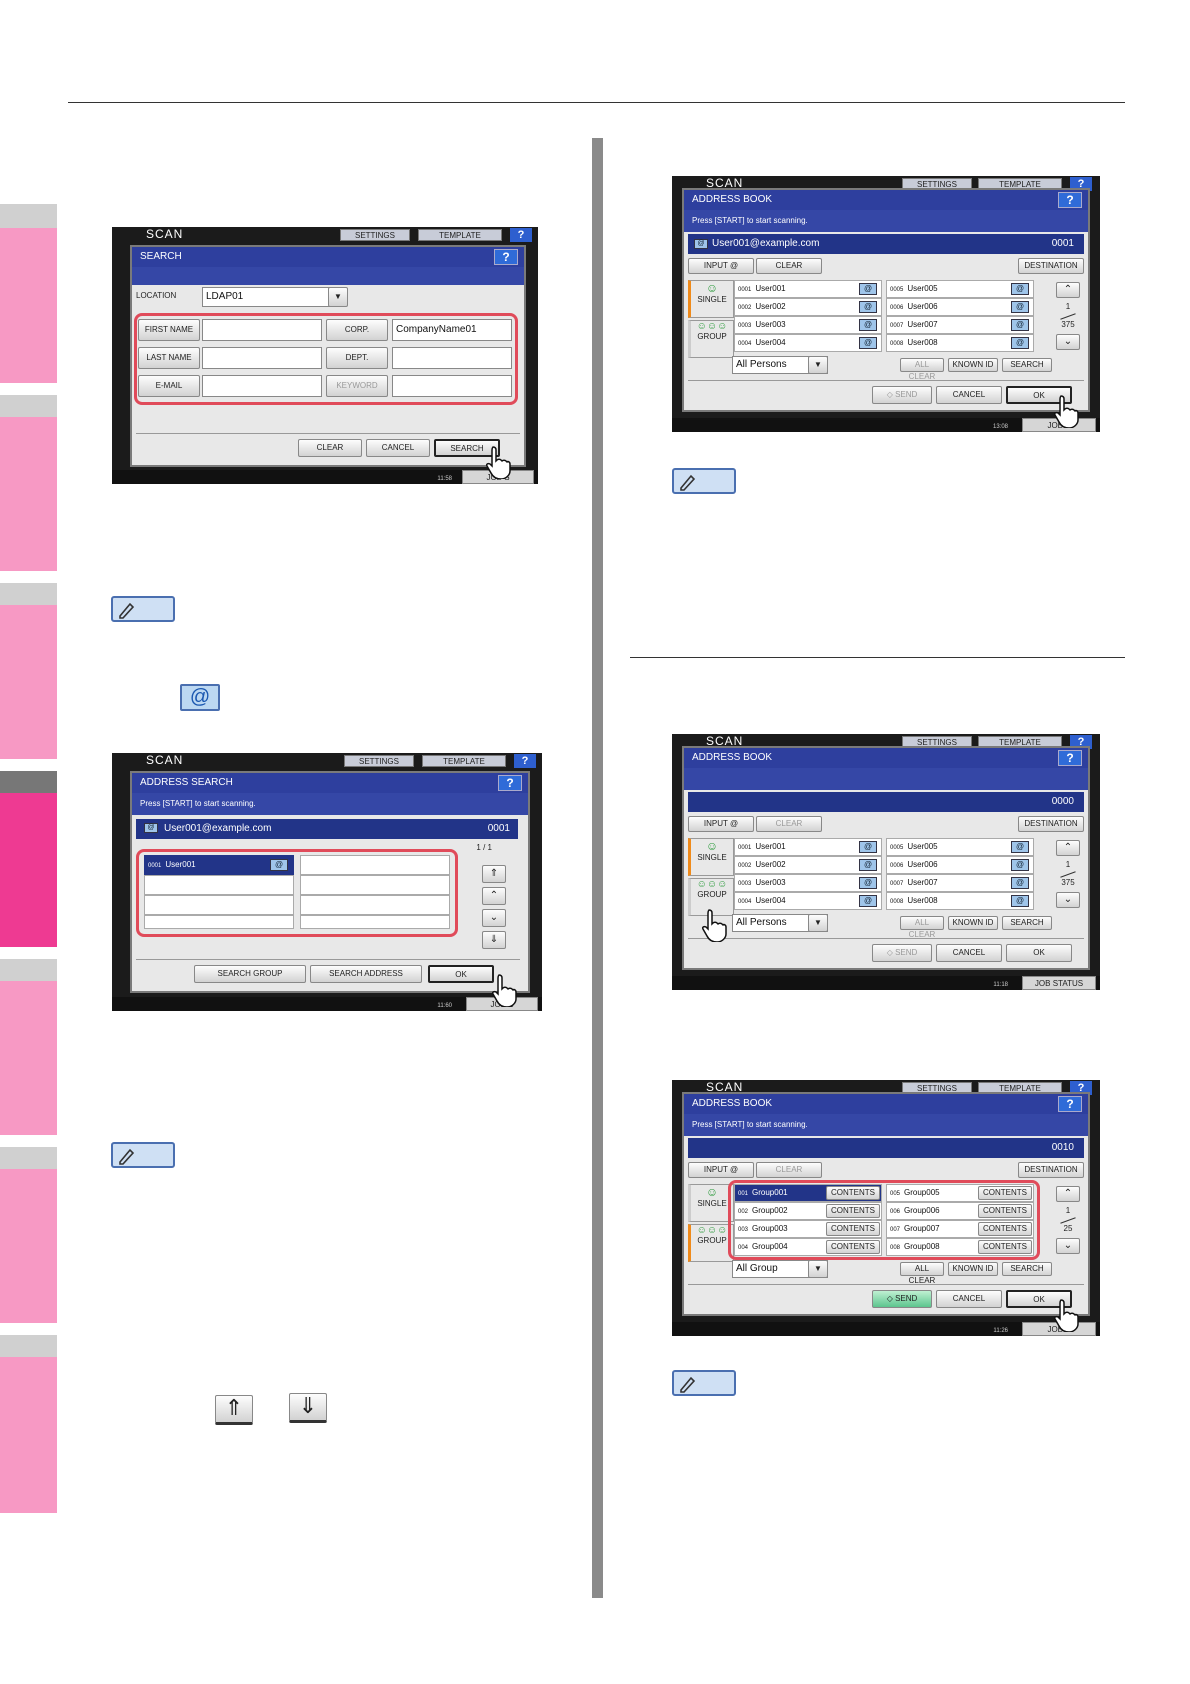 The height and width of the screenshot is (1684, 1190). Describe the element at coordinates (28, 870) in the screenshot. I see `side-tab-4-active` at that location.